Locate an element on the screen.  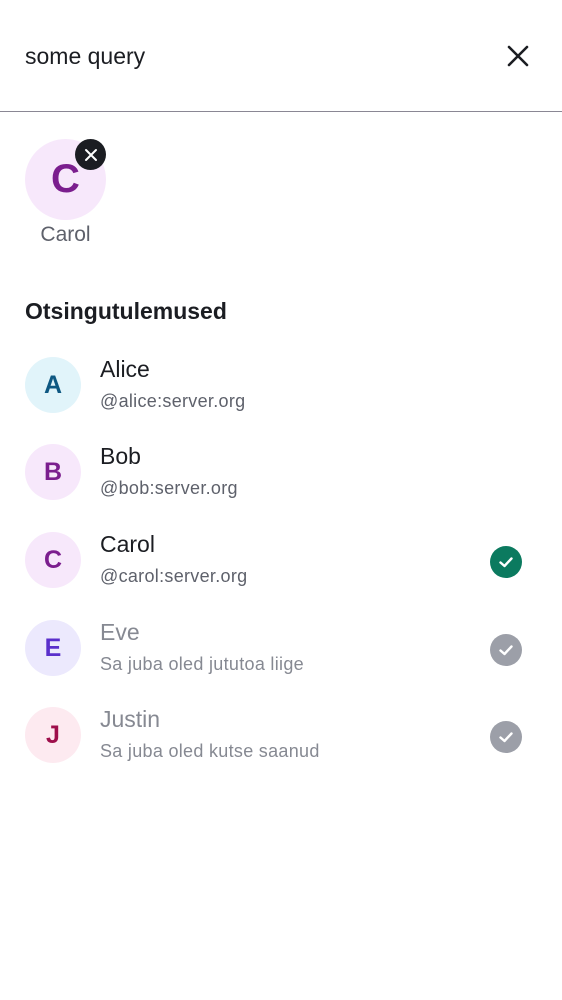
list-item-carol: C Carol @carol:server.org is located at coordinates (281, 561).